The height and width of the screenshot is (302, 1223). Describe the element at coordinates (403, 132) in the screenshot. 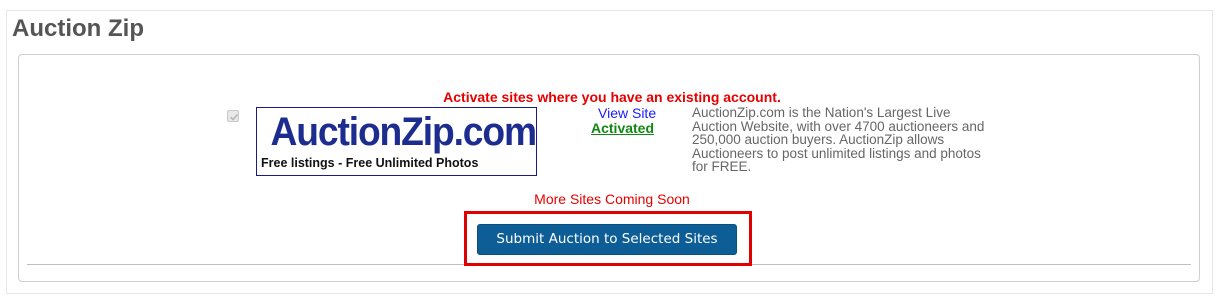

I see `logo-wordmark: AuctionZip.com` at that location.